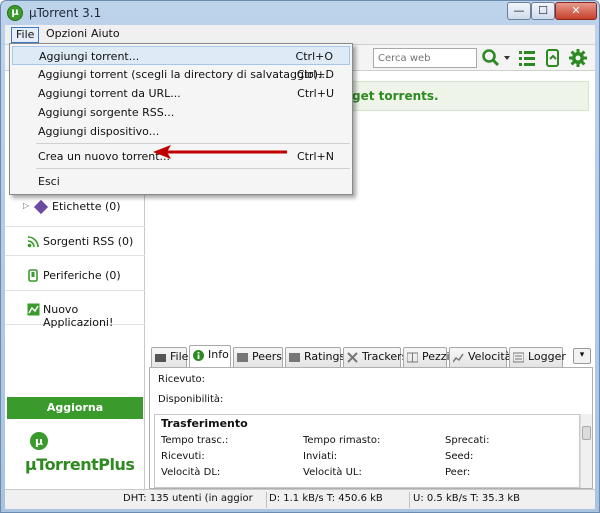 Image resolution: width=600 pixels, height=513 pixels. What do you see at coordinates (466, 96) in the screenshot?
I see `promo-banner: get torrents.` at bounding box center [466, 96].